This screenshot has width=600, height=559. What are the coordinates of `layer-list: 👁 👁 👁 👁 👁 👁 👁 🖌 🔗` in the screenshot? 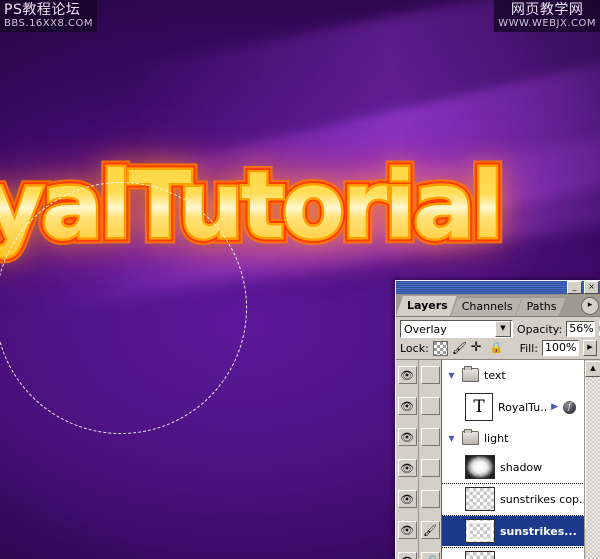 It's located at (498, 459).